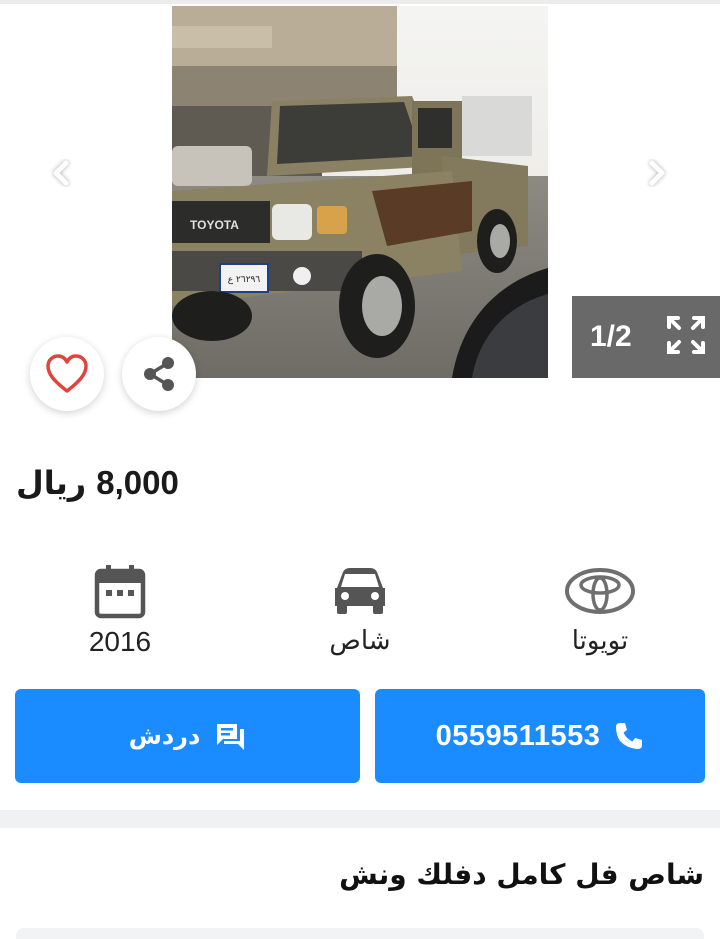 The width and height of the screenshot is (720, 939). I want to click on listing-title: شاص فل كامل دفلك ونش, so click(521, 874).